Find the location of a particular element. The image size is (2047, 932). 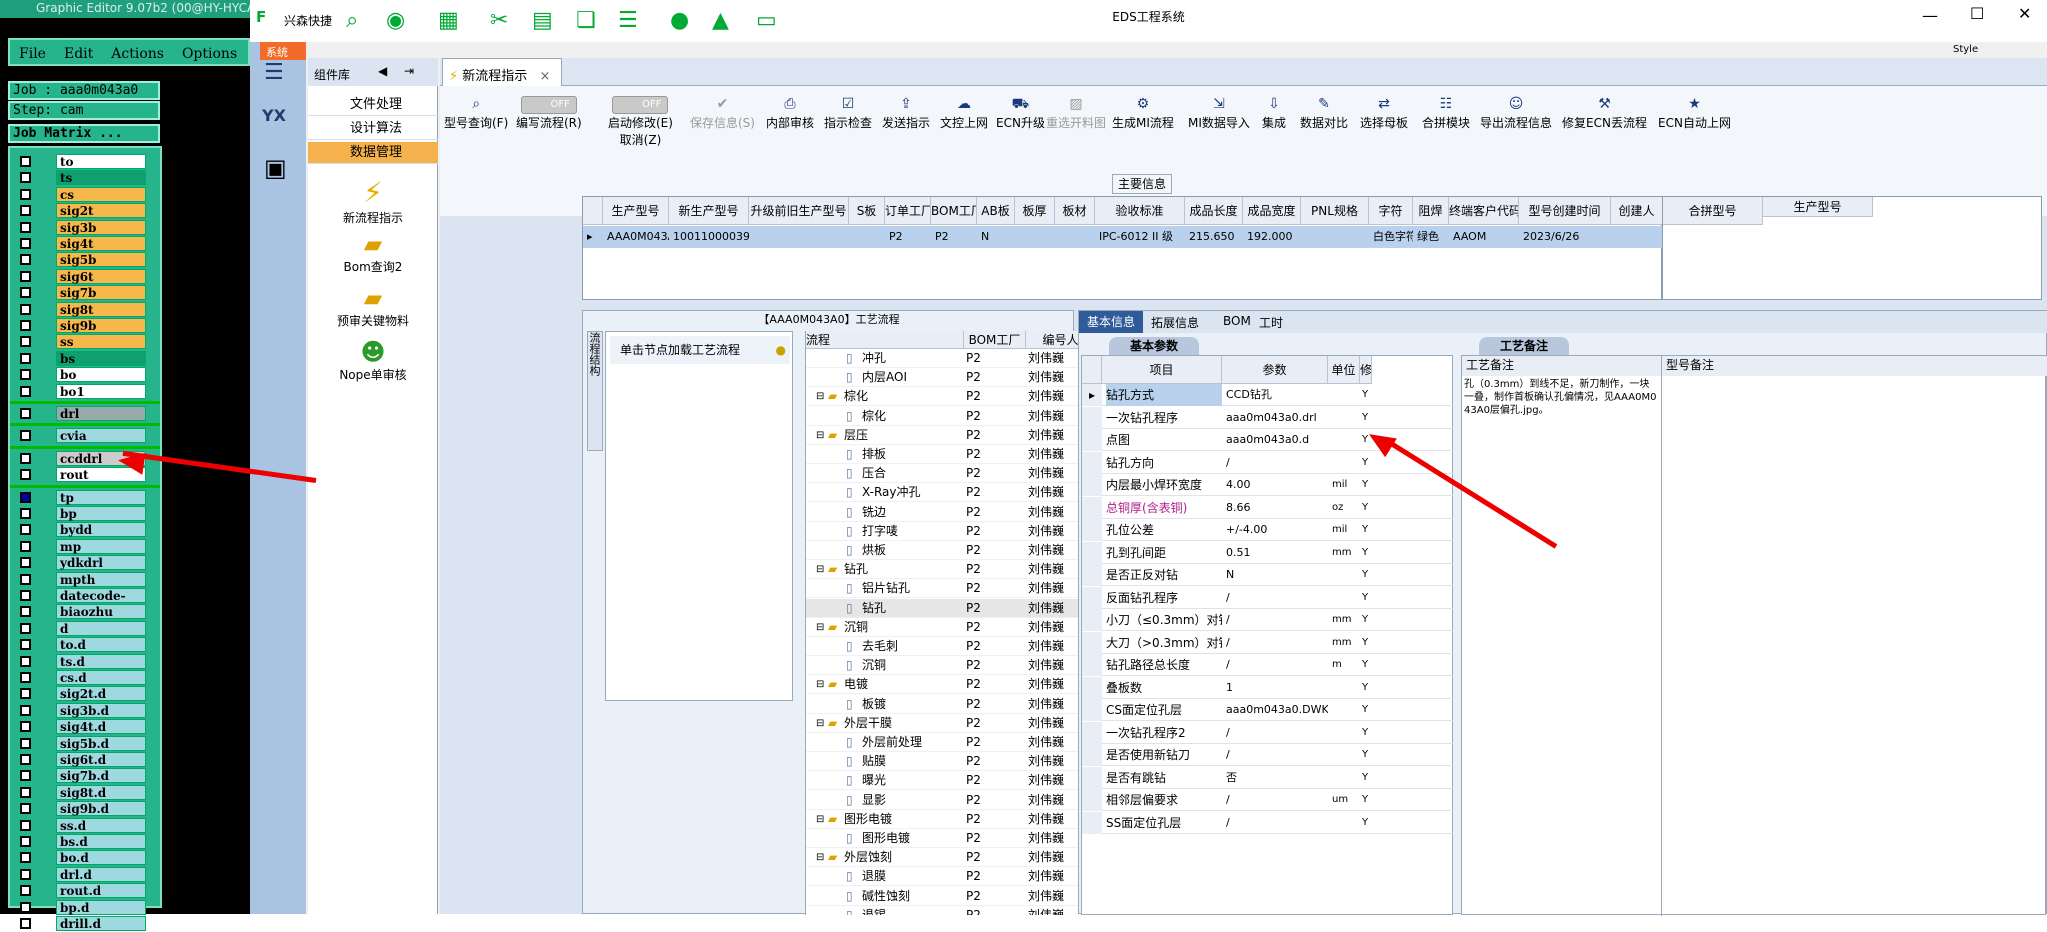

layer-row: bp.d is located at coordinates (81, 907).